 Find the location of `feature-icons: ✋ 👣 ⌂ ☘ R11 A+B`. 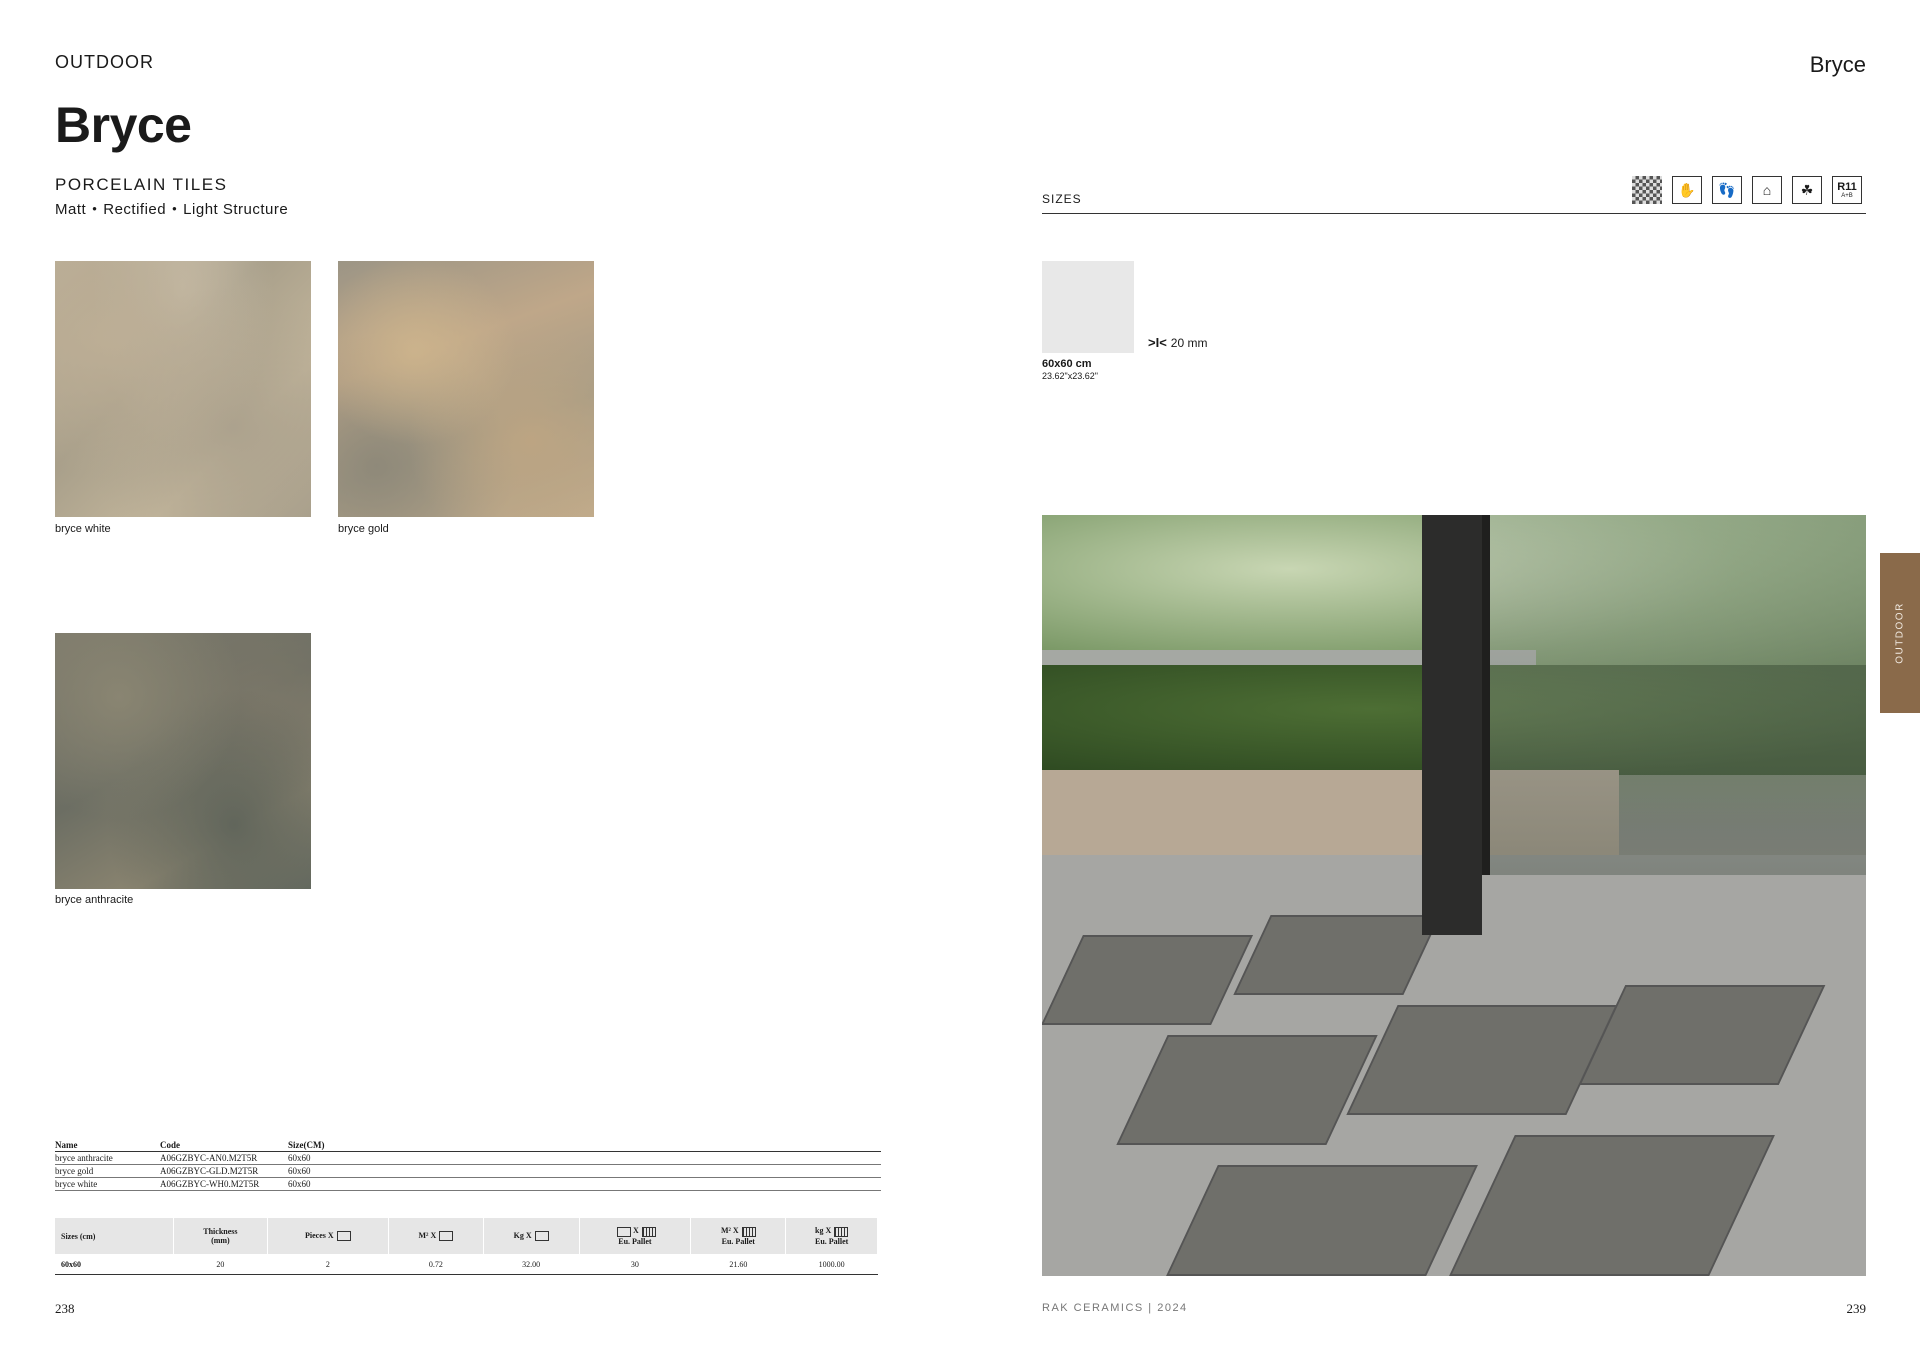

feature-icons: ✋ 👣 ⌂ ☘ R11 A+B is located at coordinates (1747, 190).